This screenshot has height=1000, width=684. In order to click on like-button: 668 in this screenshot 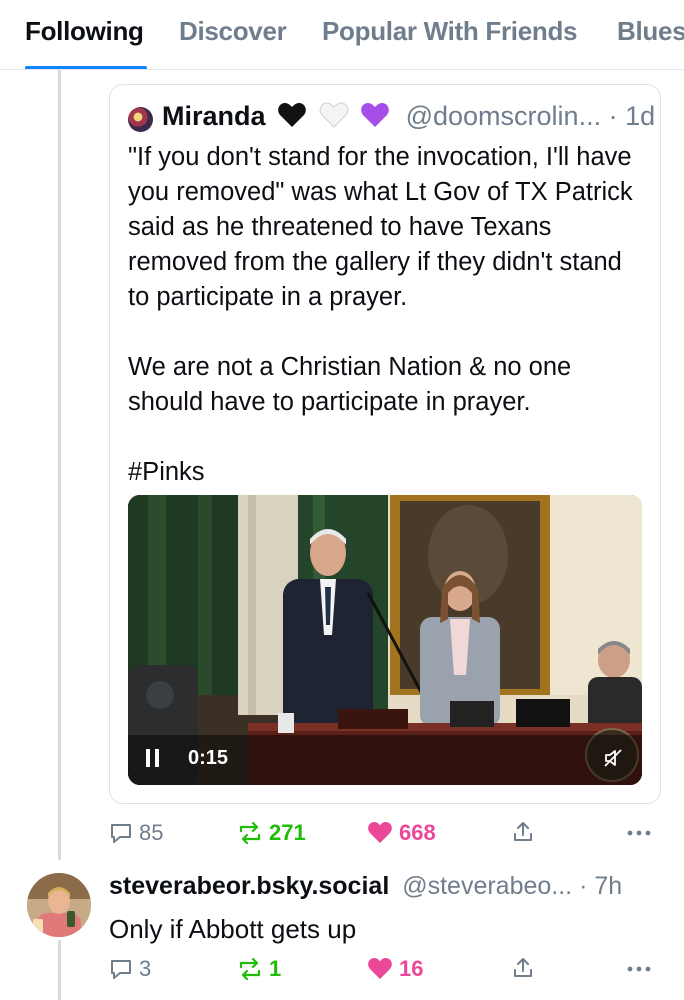, I will do `click(401, 833)`.